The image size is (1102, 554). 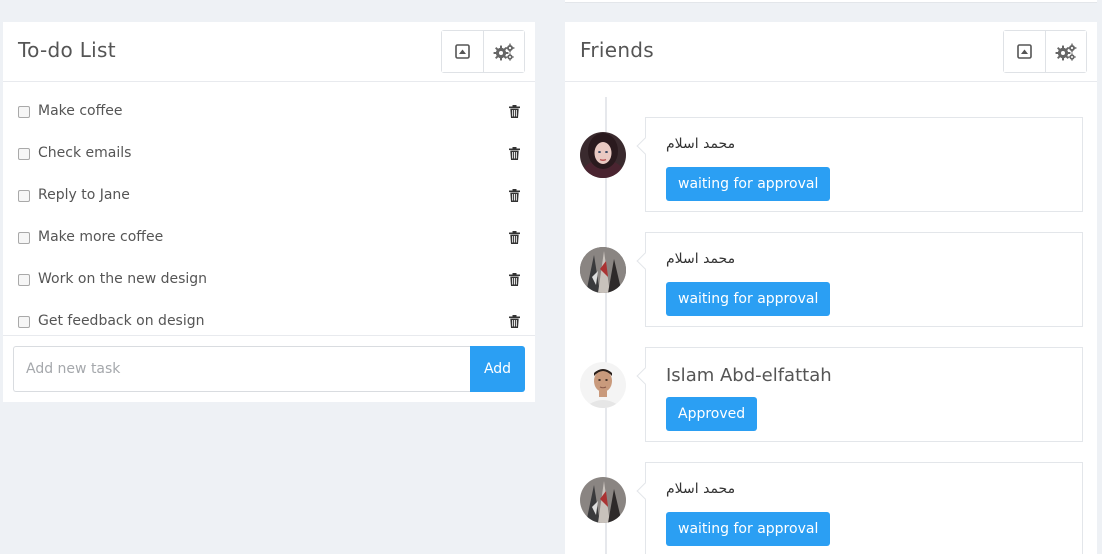 What do you see at coordinates (269, 112) in the screenshot?
I see `todo-item: Make coffee` at bounding box center [269, 112].